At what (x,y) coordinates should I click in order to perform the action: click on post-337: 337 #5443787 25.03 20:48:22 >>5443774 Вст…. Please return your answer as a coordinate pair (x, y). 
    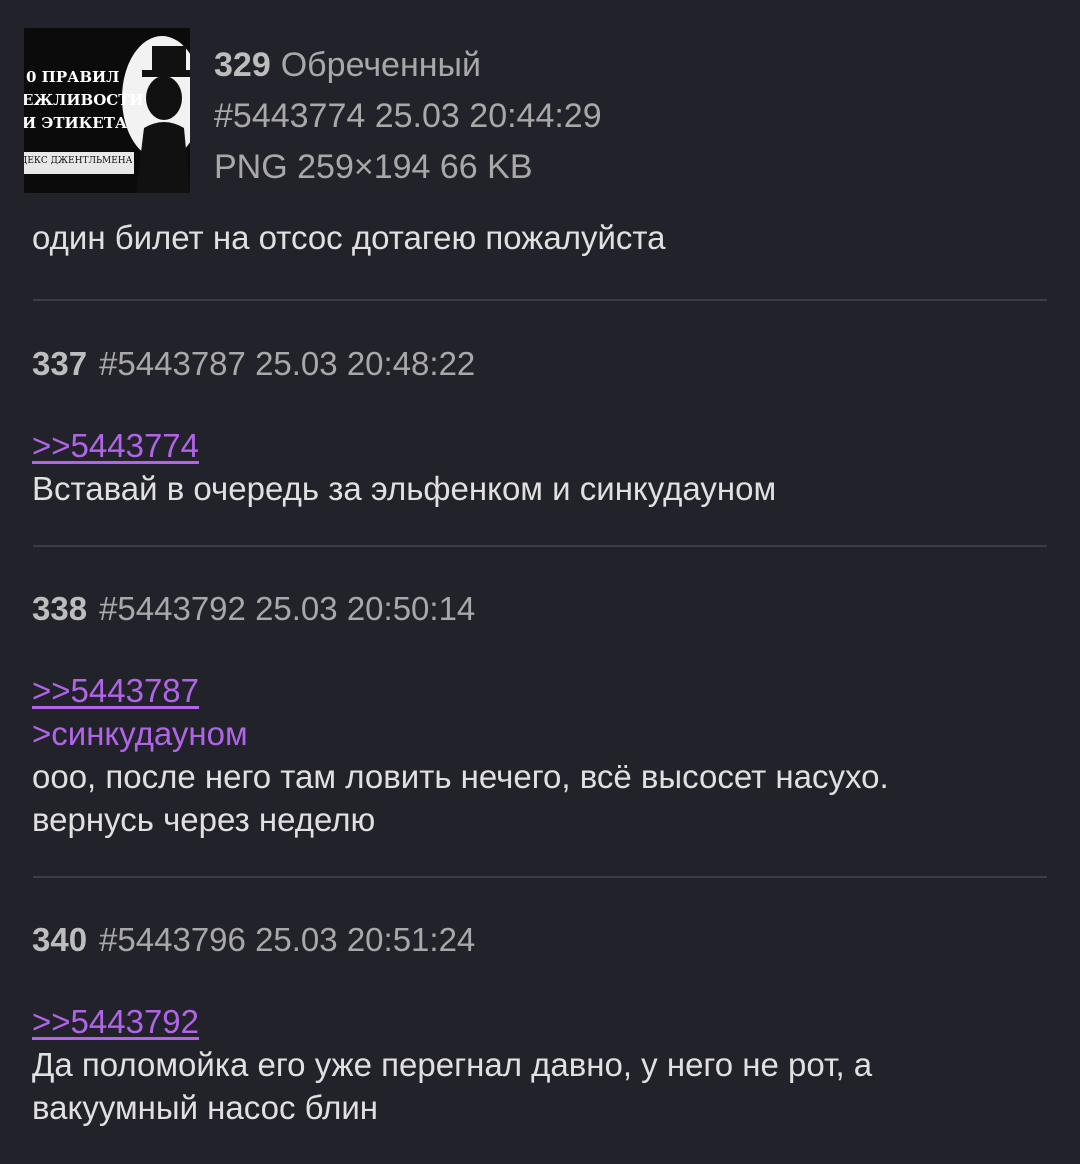
    Looking at the image, I should click on (542, 427).